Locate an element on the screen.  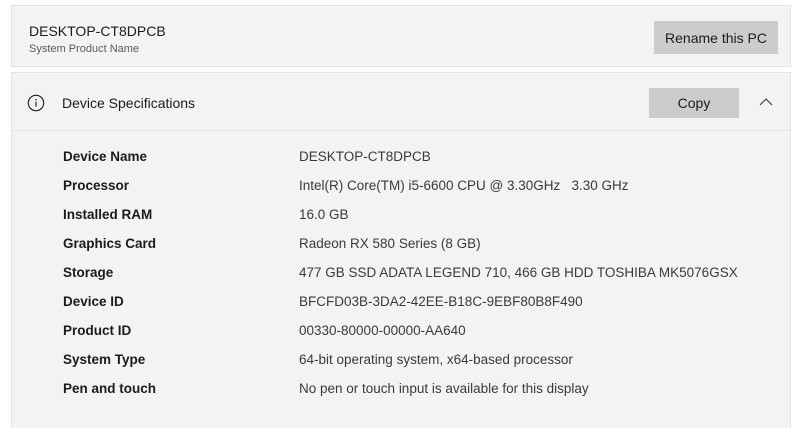
spec-row-product-id: Product ID 00330-80000-00000-AA640 is located at coordinates (401, 337).